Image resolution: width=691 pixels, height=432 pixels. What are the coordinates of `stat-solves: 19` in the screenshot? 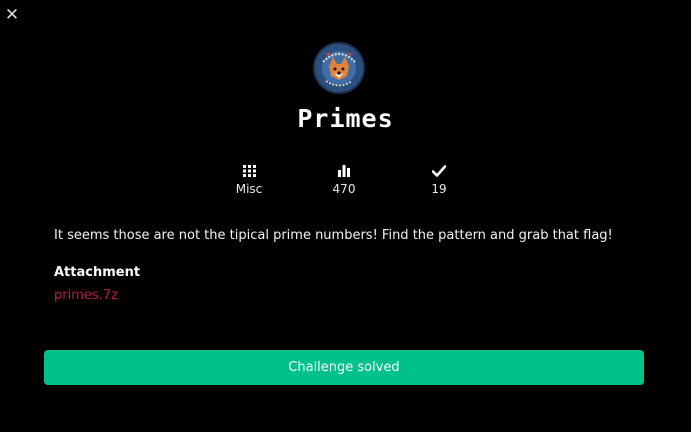 It's located at (439, 179).